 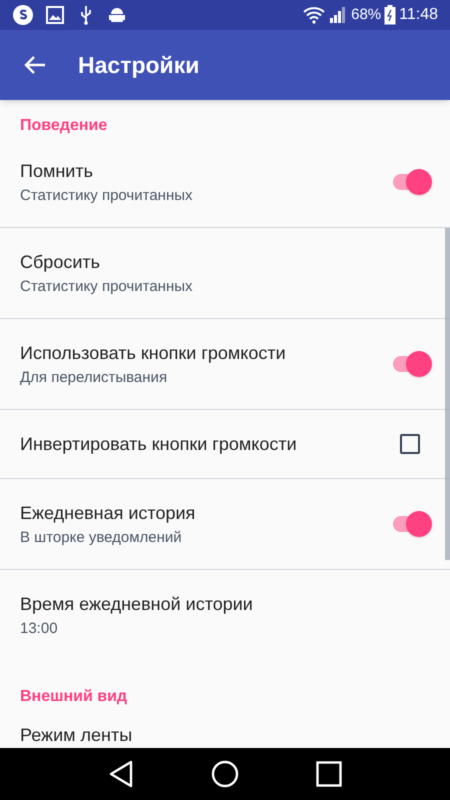 I want to click on image-icon, so click(x=55, y=15).